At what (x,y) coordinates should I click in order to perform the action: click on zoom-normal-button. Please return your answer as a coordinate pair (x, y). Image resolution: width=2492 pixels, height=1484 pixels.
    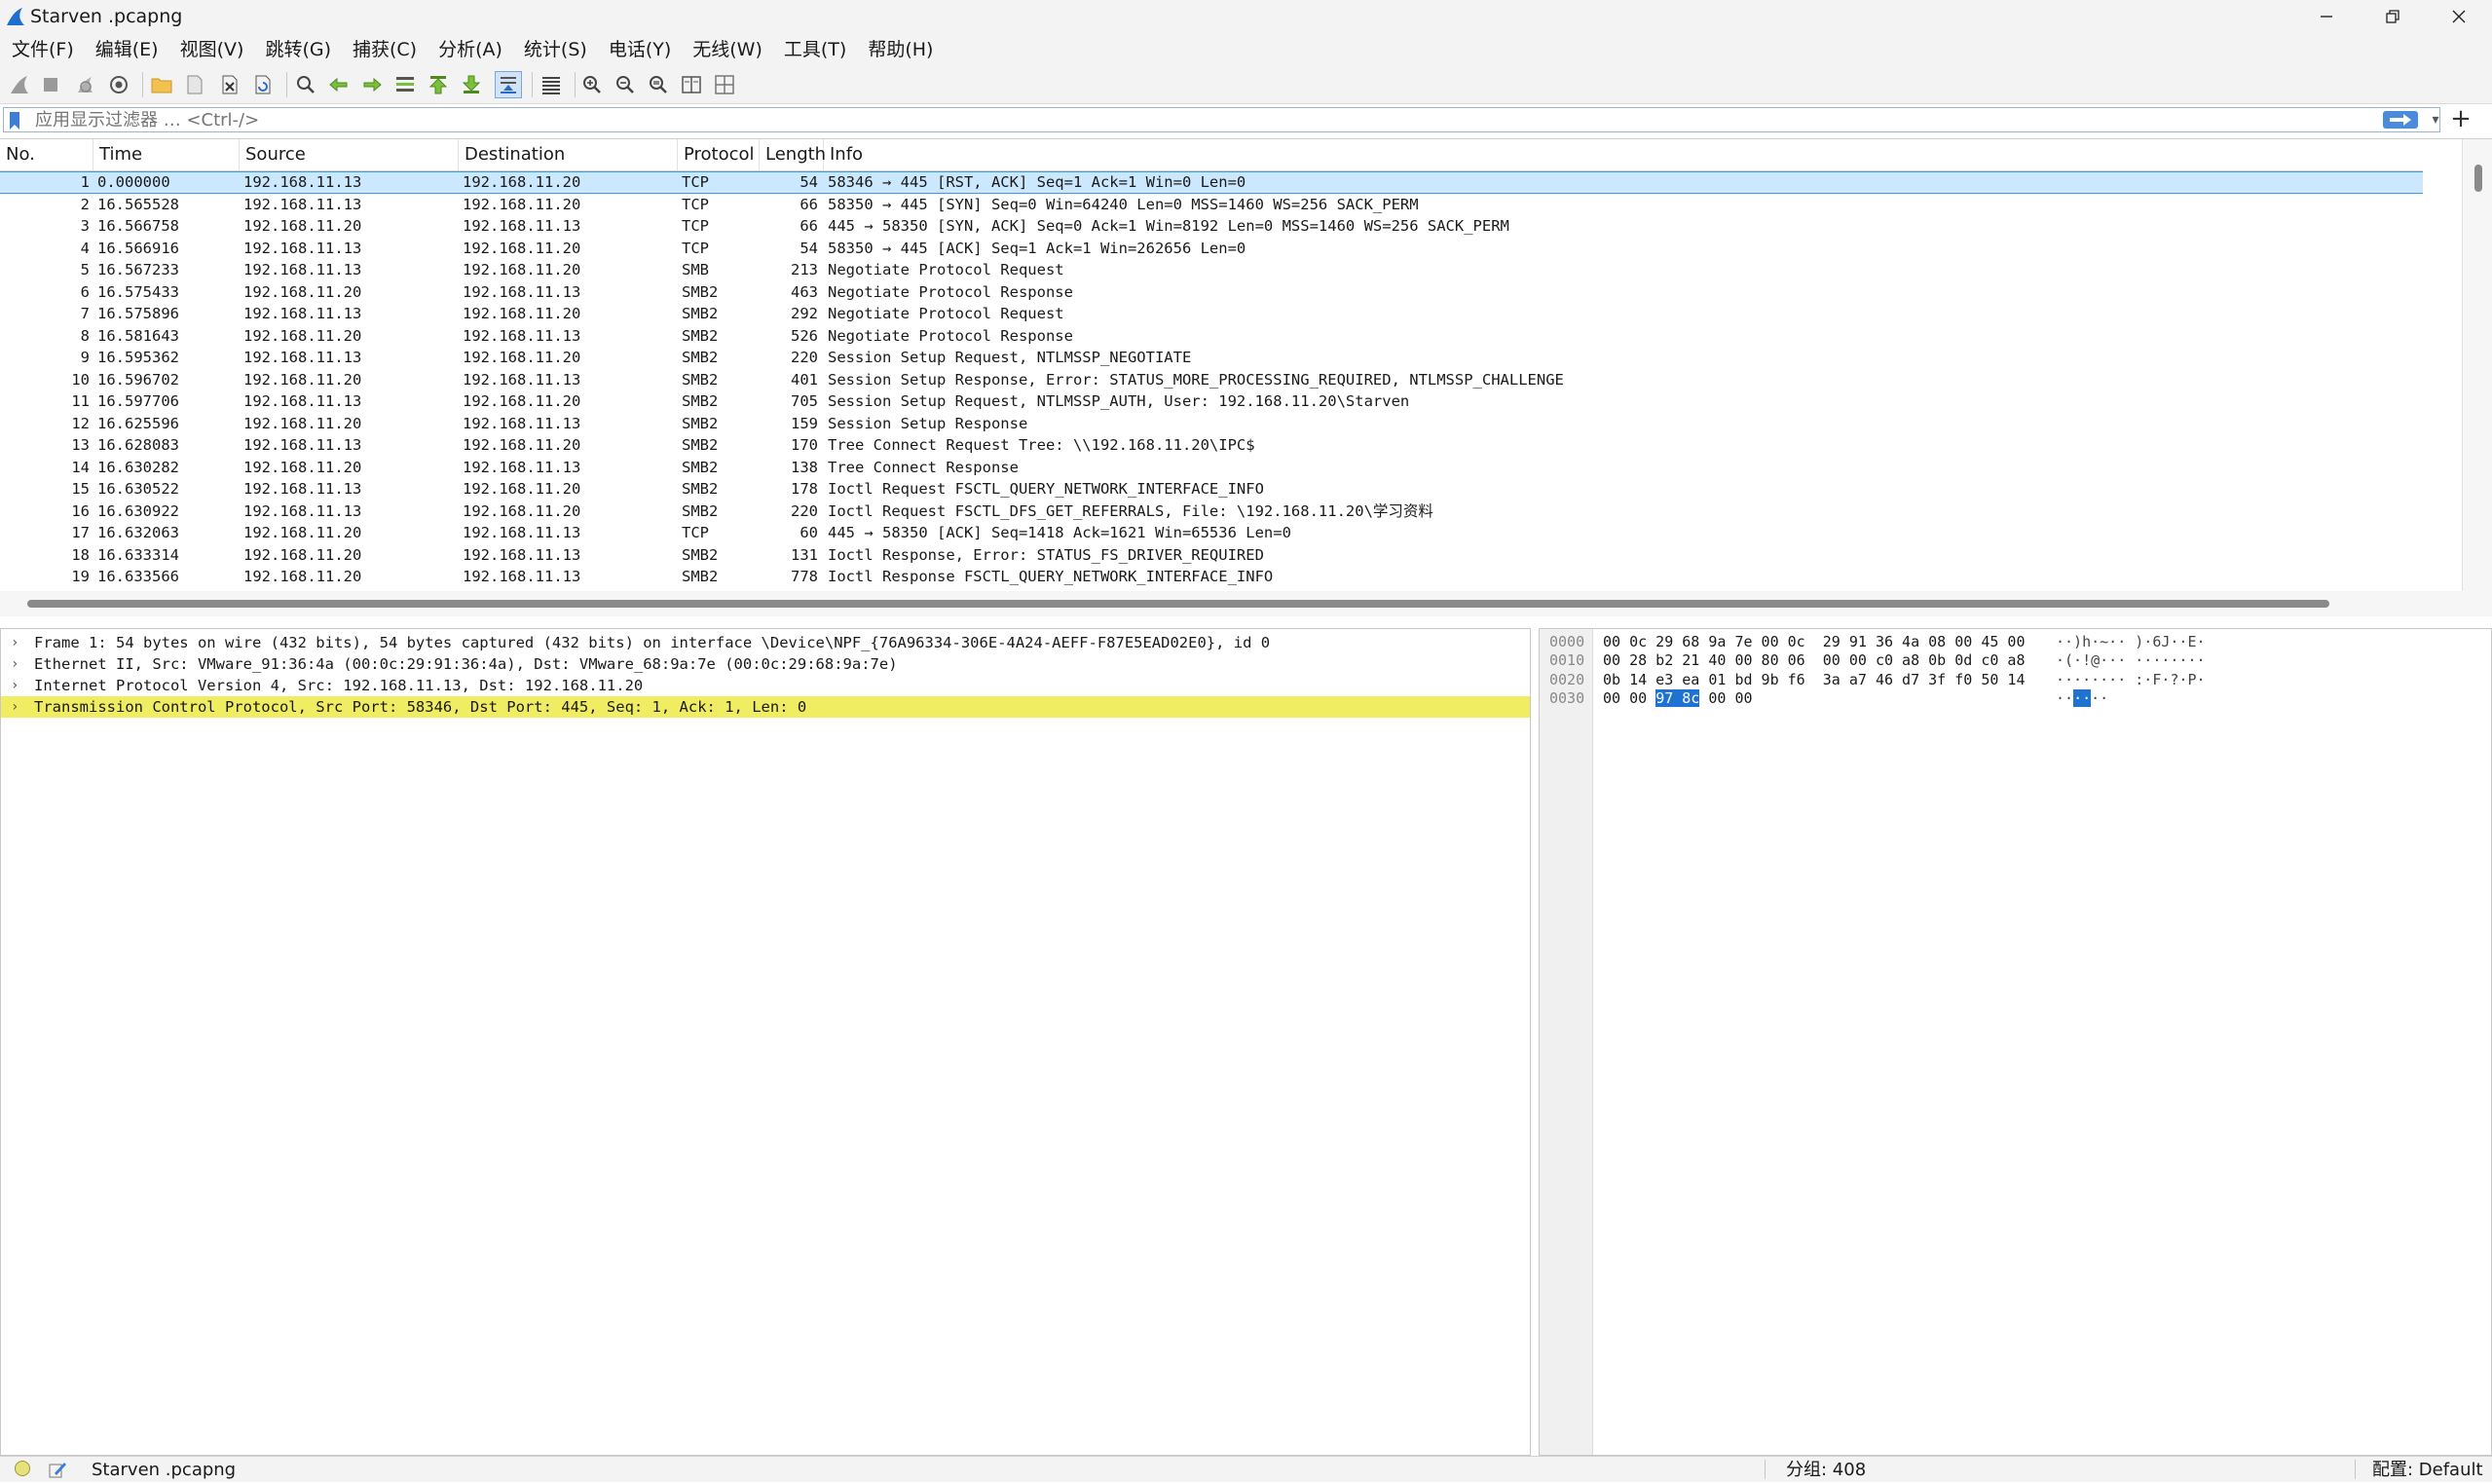
    Looking at the image, I should click on (658, 84).